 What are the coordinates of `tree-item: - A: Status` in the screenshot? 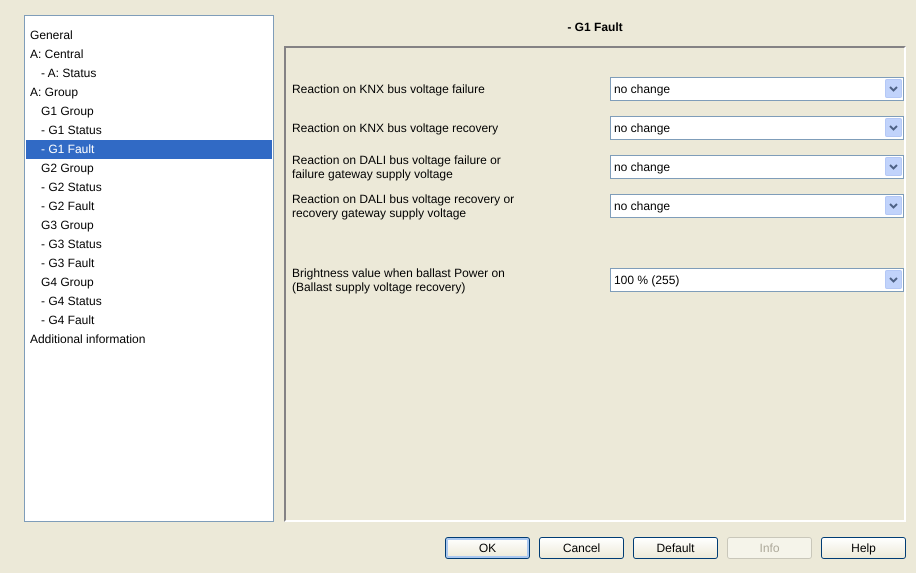 It's located at (149, 73).